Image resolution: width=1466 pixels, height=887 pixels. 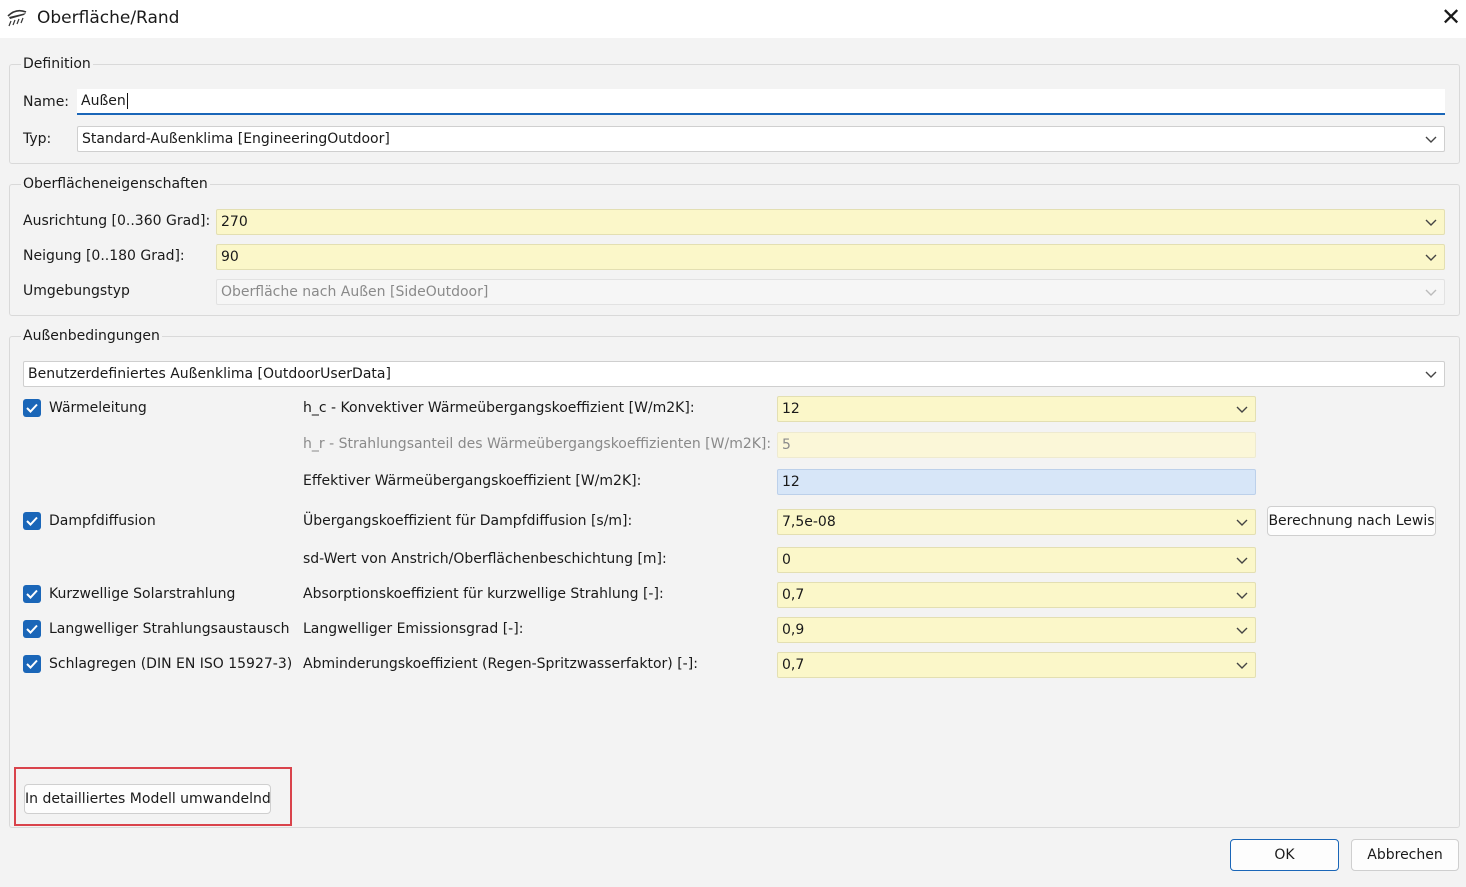 What do you see at coordinates (37, 139) in the screenshot?
I see `type-label: Typ:` at bounding box center [37, 139].